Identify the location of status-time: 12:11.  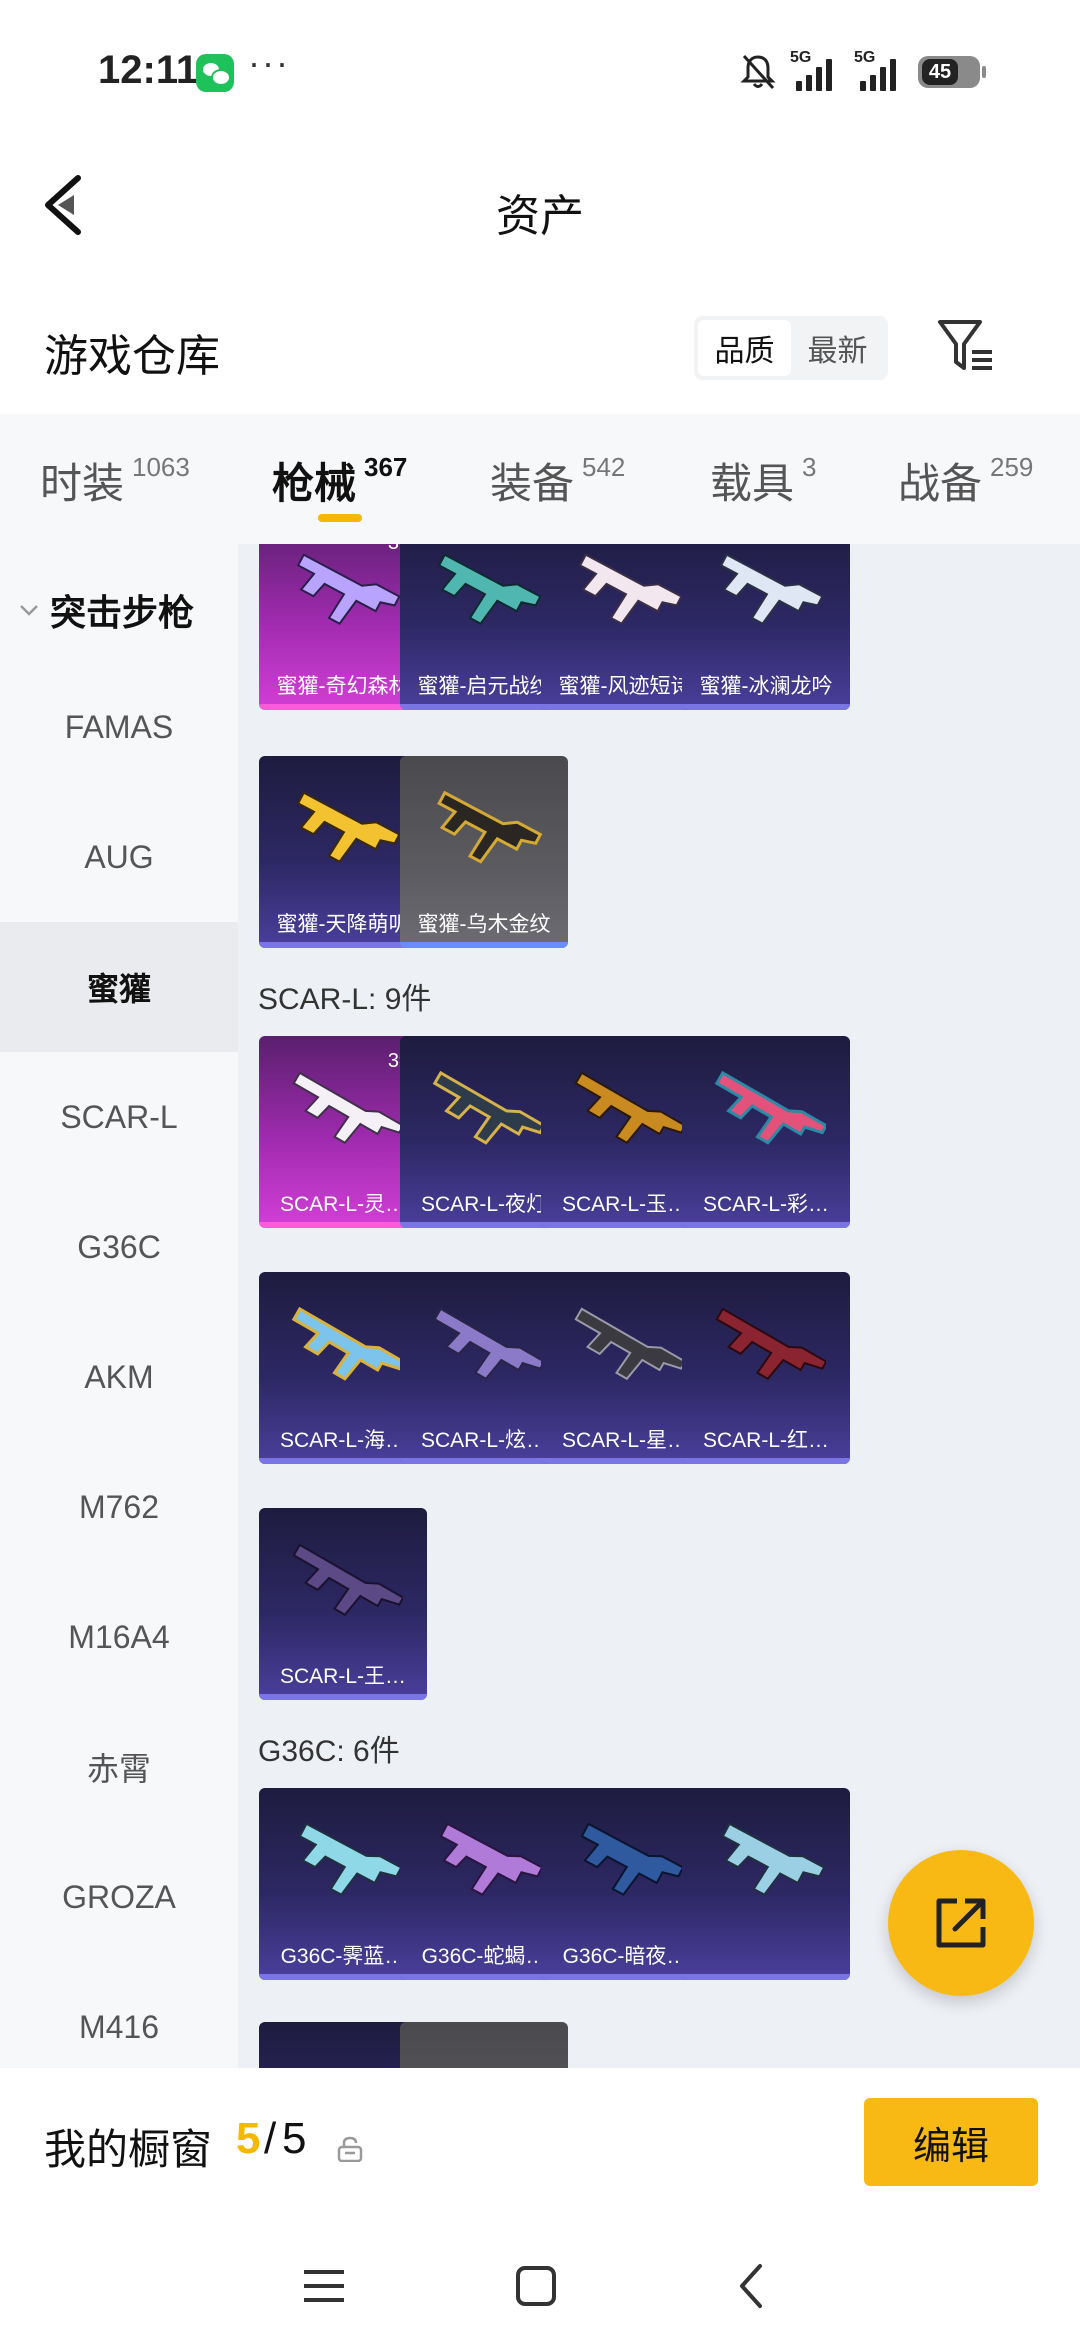
(148, 70).